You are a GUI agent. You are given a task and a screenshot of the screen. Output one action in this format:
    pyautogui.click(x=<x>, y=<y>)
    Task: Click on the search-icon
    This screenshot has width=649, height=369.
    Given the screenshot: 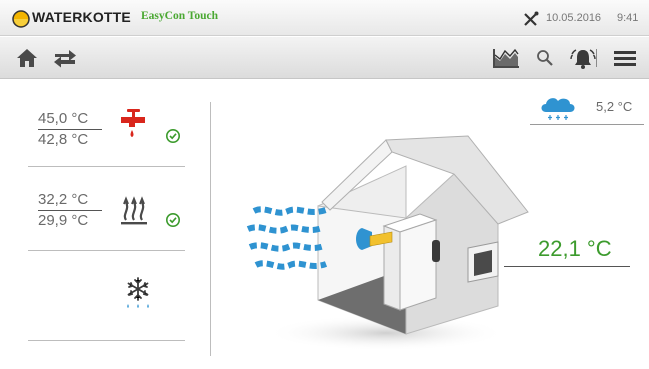 What is the action you would take?
    pyautogui.click(x=545, y=58)
    